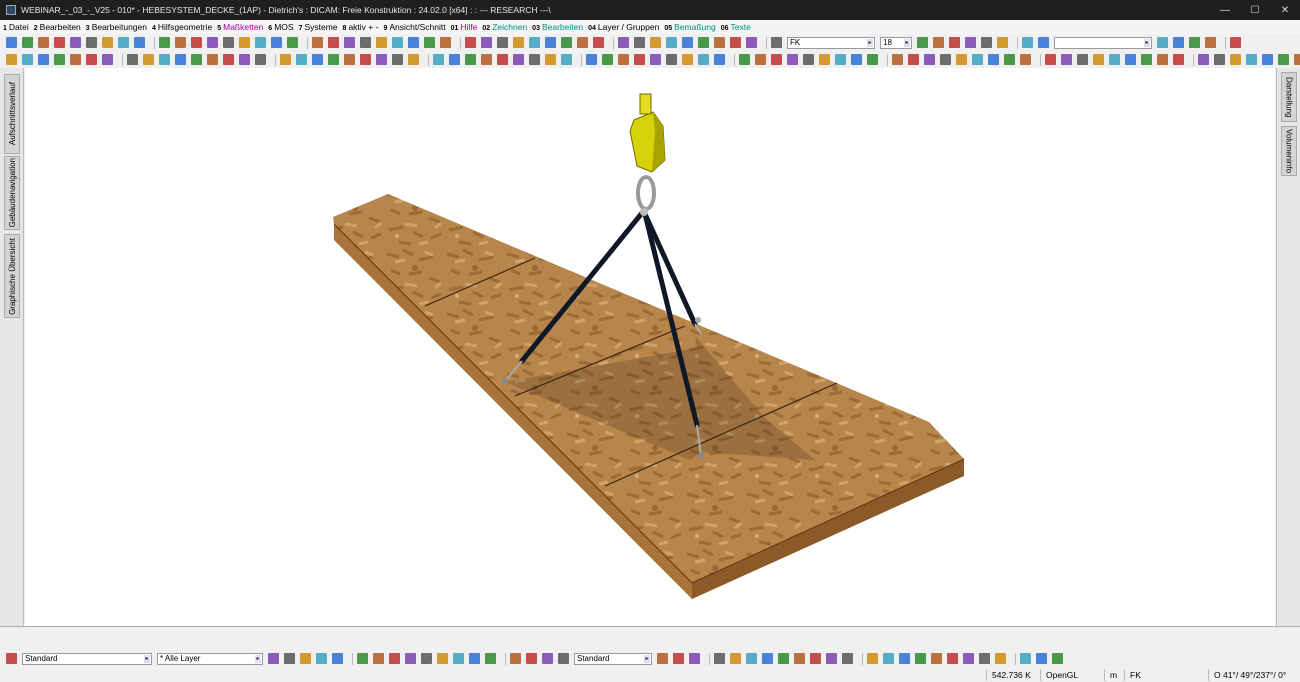 Image resolution: width=1300 pixels, height=682 pixels. What do you see at coordinates (831, 42) in the screenshot?
I see `layer-select: FK ▸` at bounding box center [831, 42].